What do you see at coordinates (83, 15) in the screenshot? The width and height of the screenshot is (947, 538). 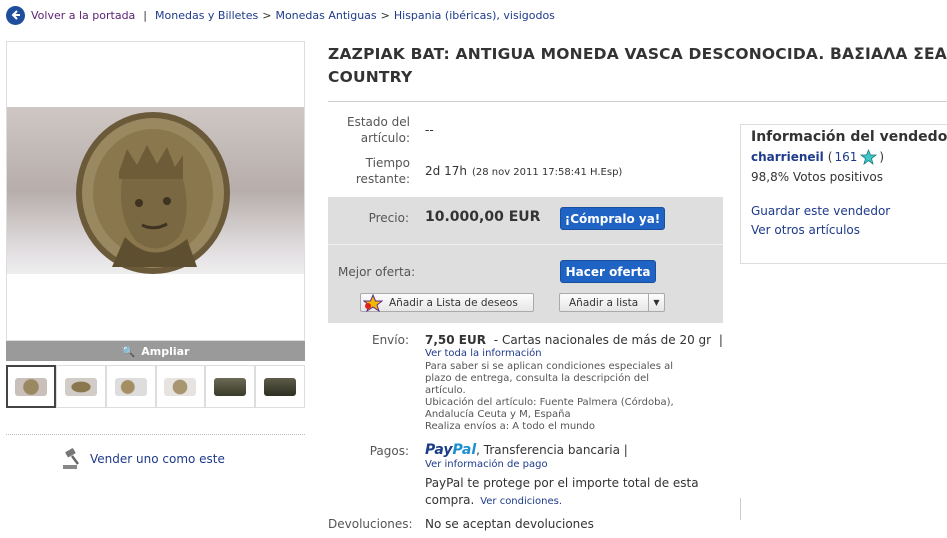 I see `back-to-home-link: Volver a la portada` at bounding box center [83, 15].